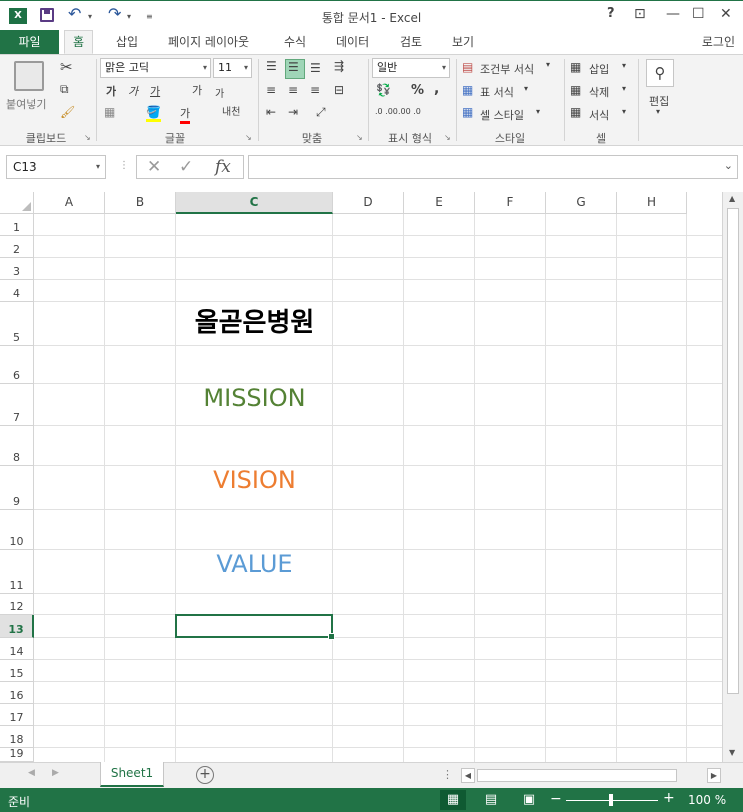  I want to click on tab-review: 검토, so click(411, 43).